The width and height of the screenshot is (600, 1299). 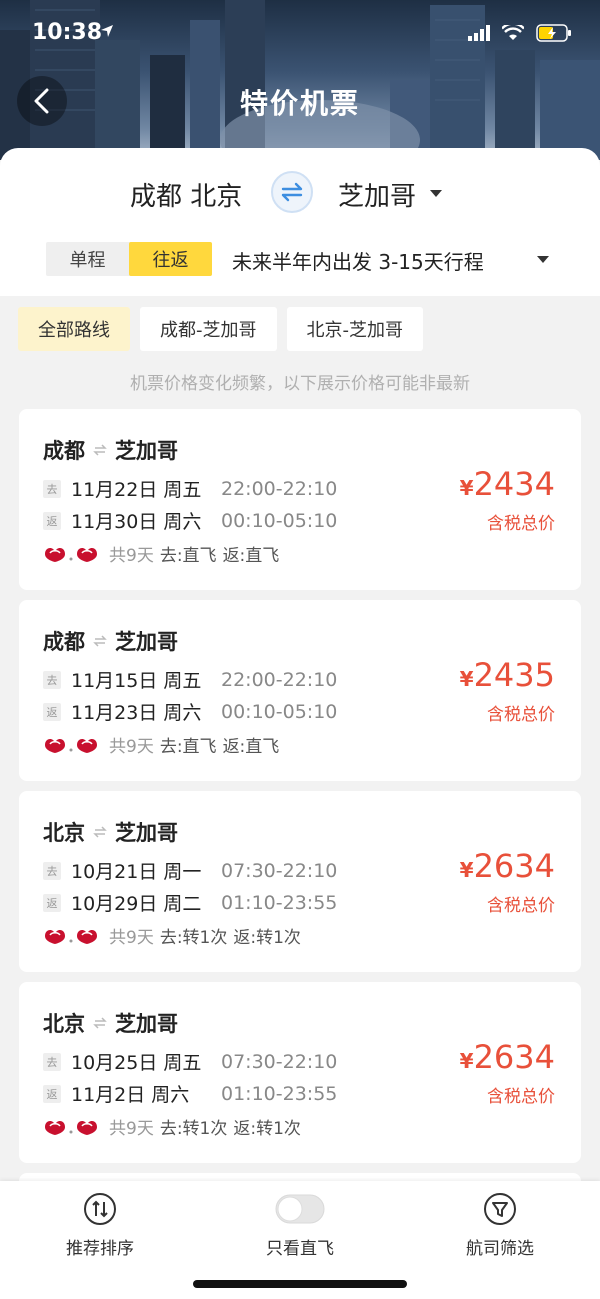 What do you see at coordinates (354, 329) in the screenshot?
I see `chip-beijing-chicago: 北京-芝加哥` at bounding box center [354, 329].